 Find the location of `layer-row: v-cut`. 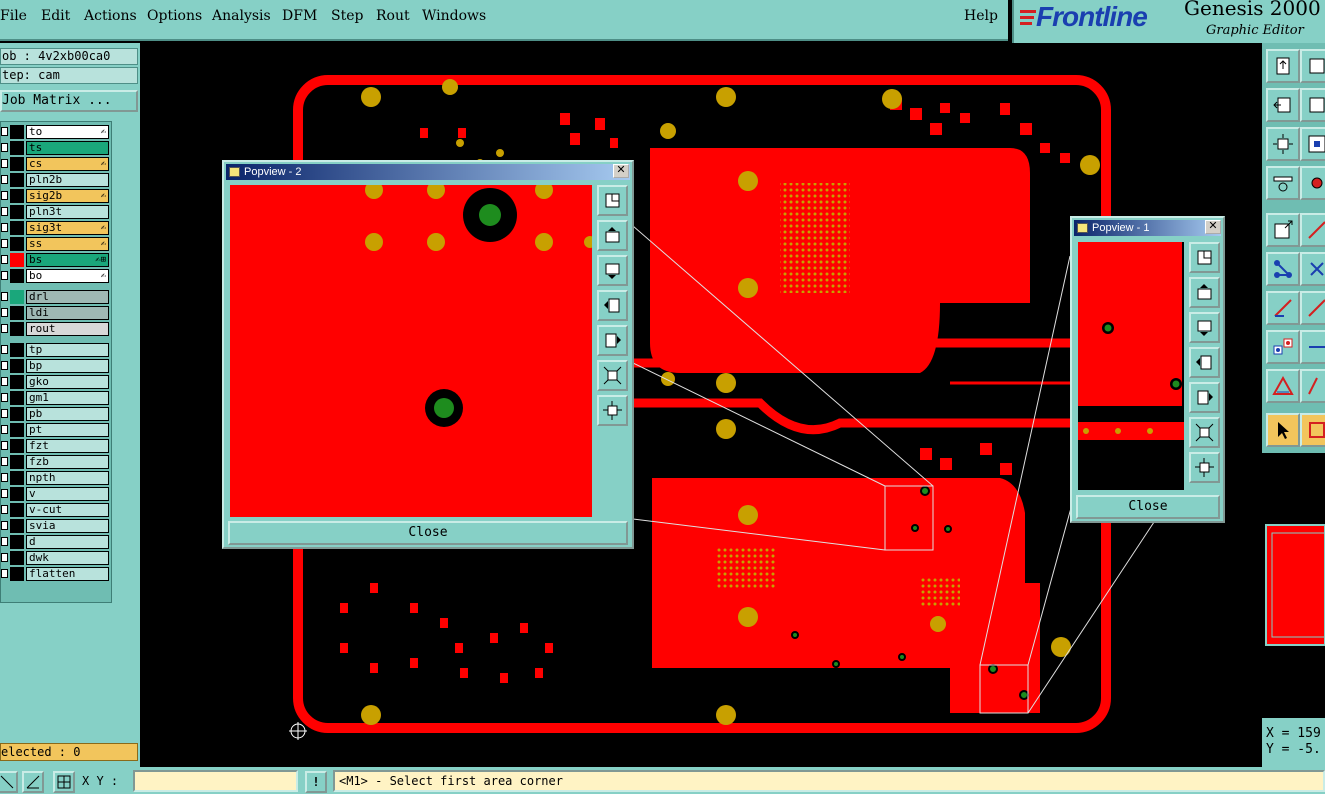

layer-row: v-cut is located at coordinates (57, 510).